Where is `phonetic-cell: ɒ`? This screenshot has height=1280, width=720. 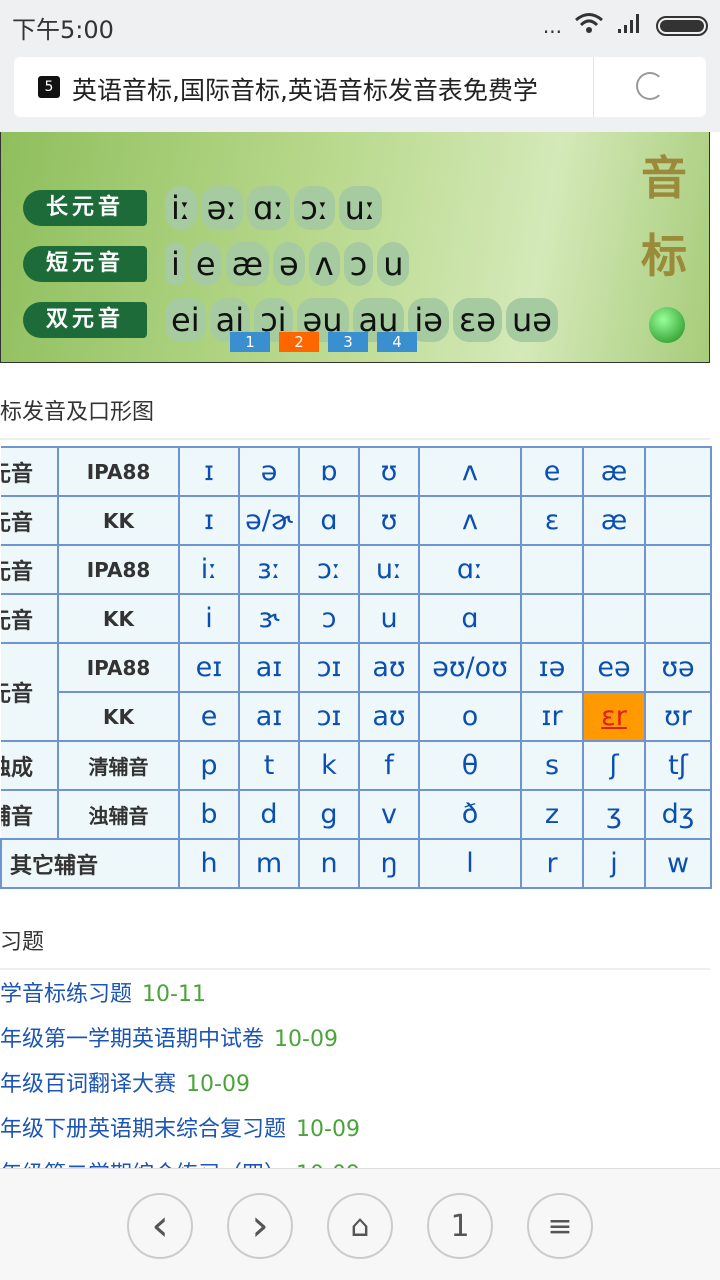
phonetic-cell: ɒ is located at coordinates (329, 471).